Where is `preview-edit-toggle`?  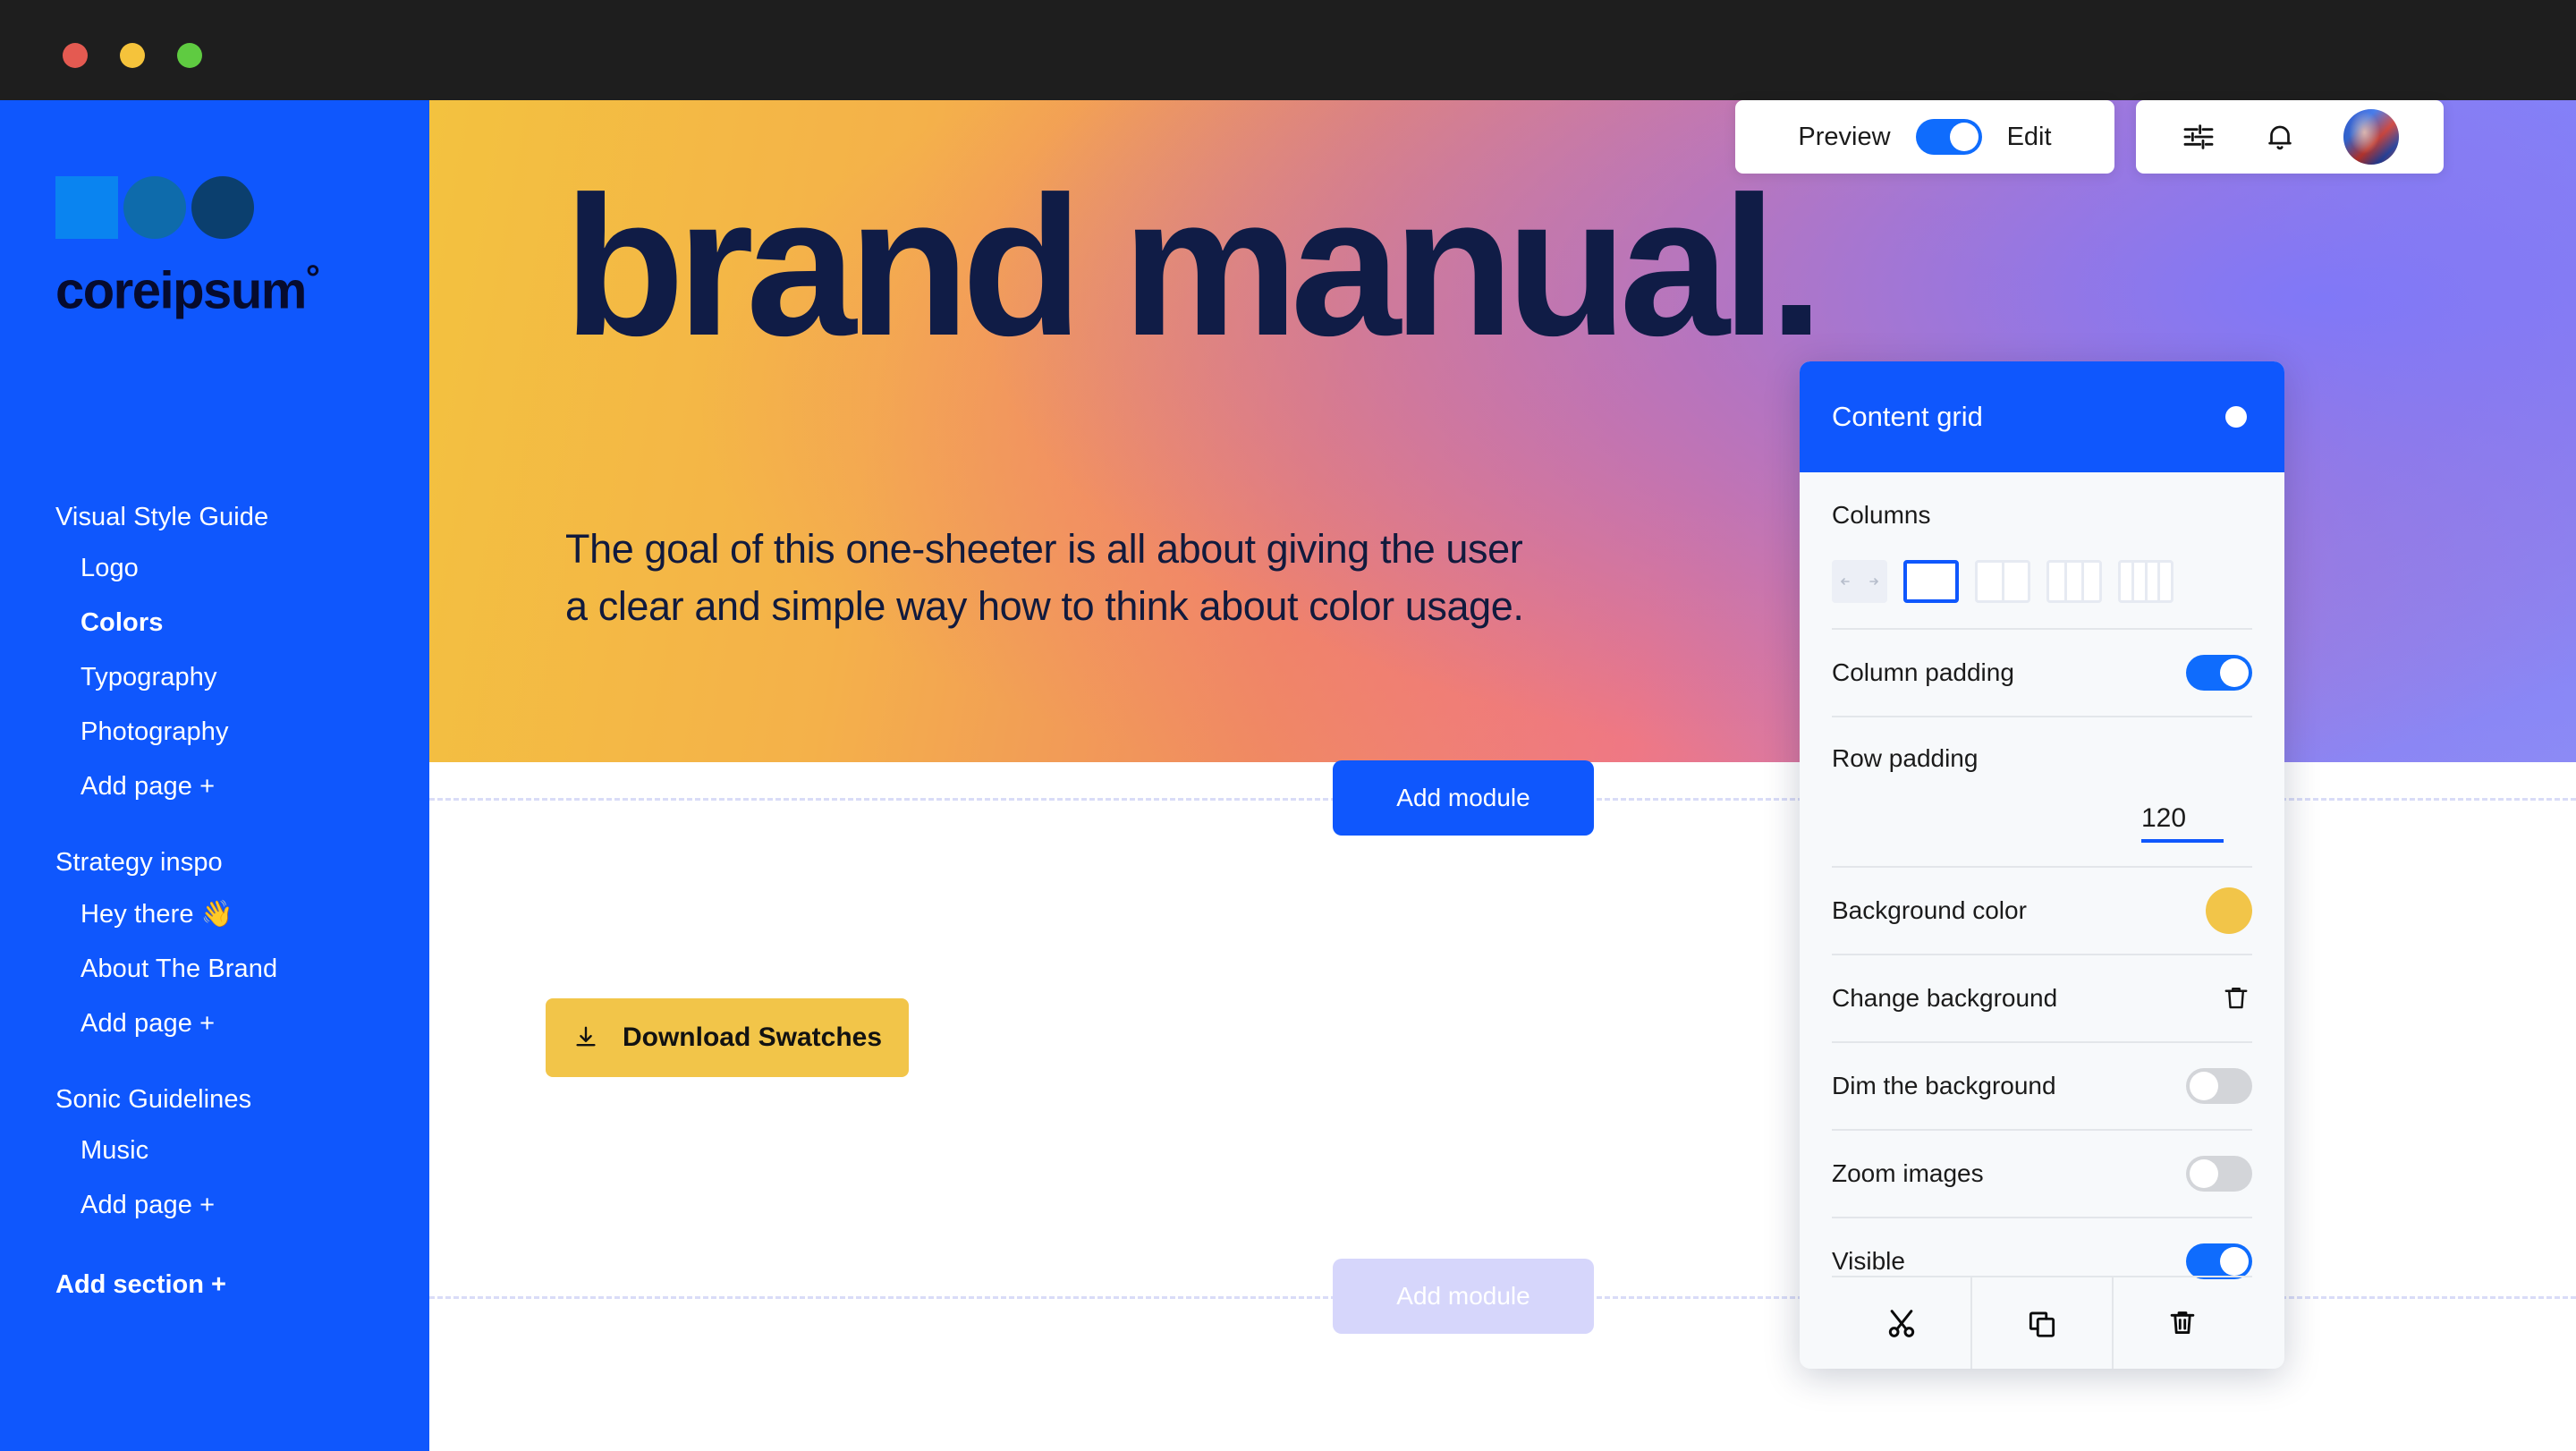 preview-edit-toggle is located at coordinates (1948, 137).